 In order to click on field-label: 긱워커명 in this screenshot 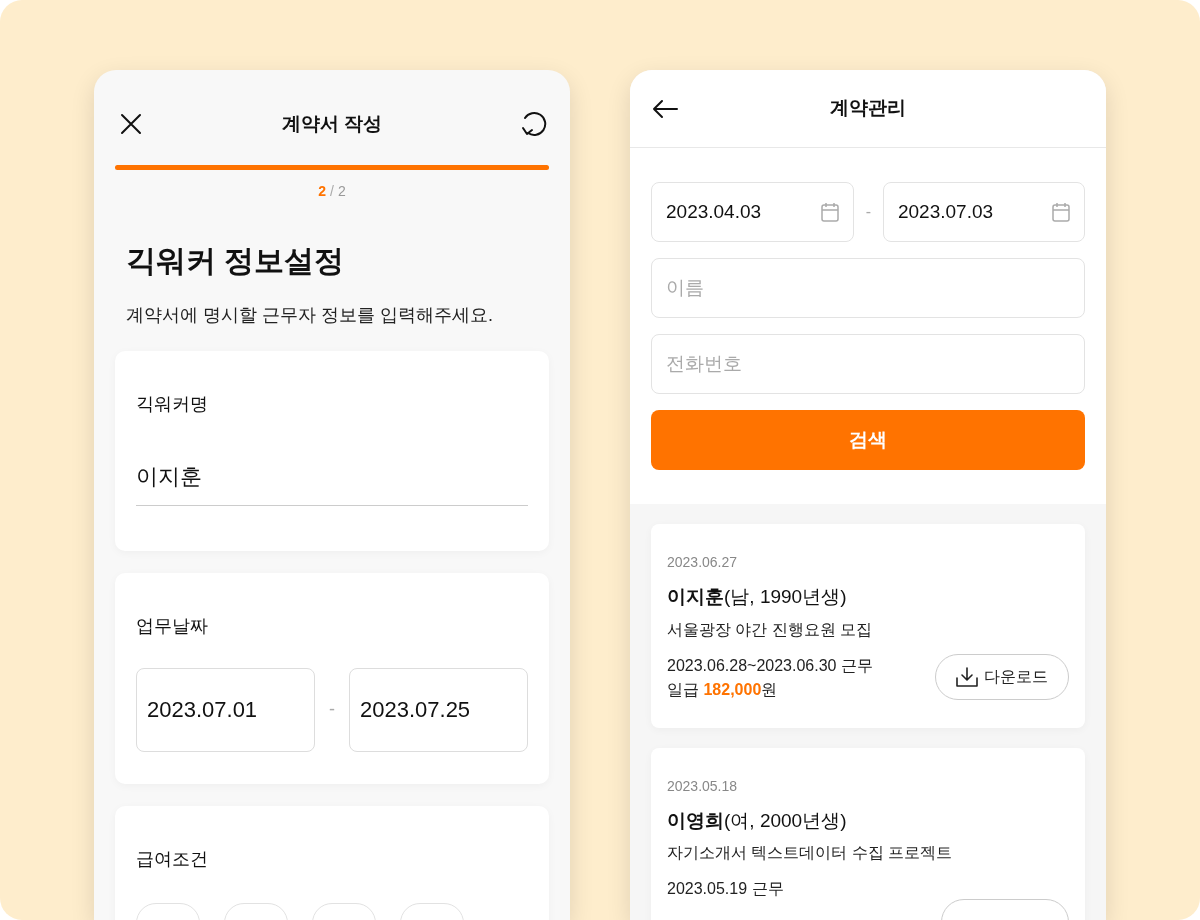, I will do `click(172, 404)`.